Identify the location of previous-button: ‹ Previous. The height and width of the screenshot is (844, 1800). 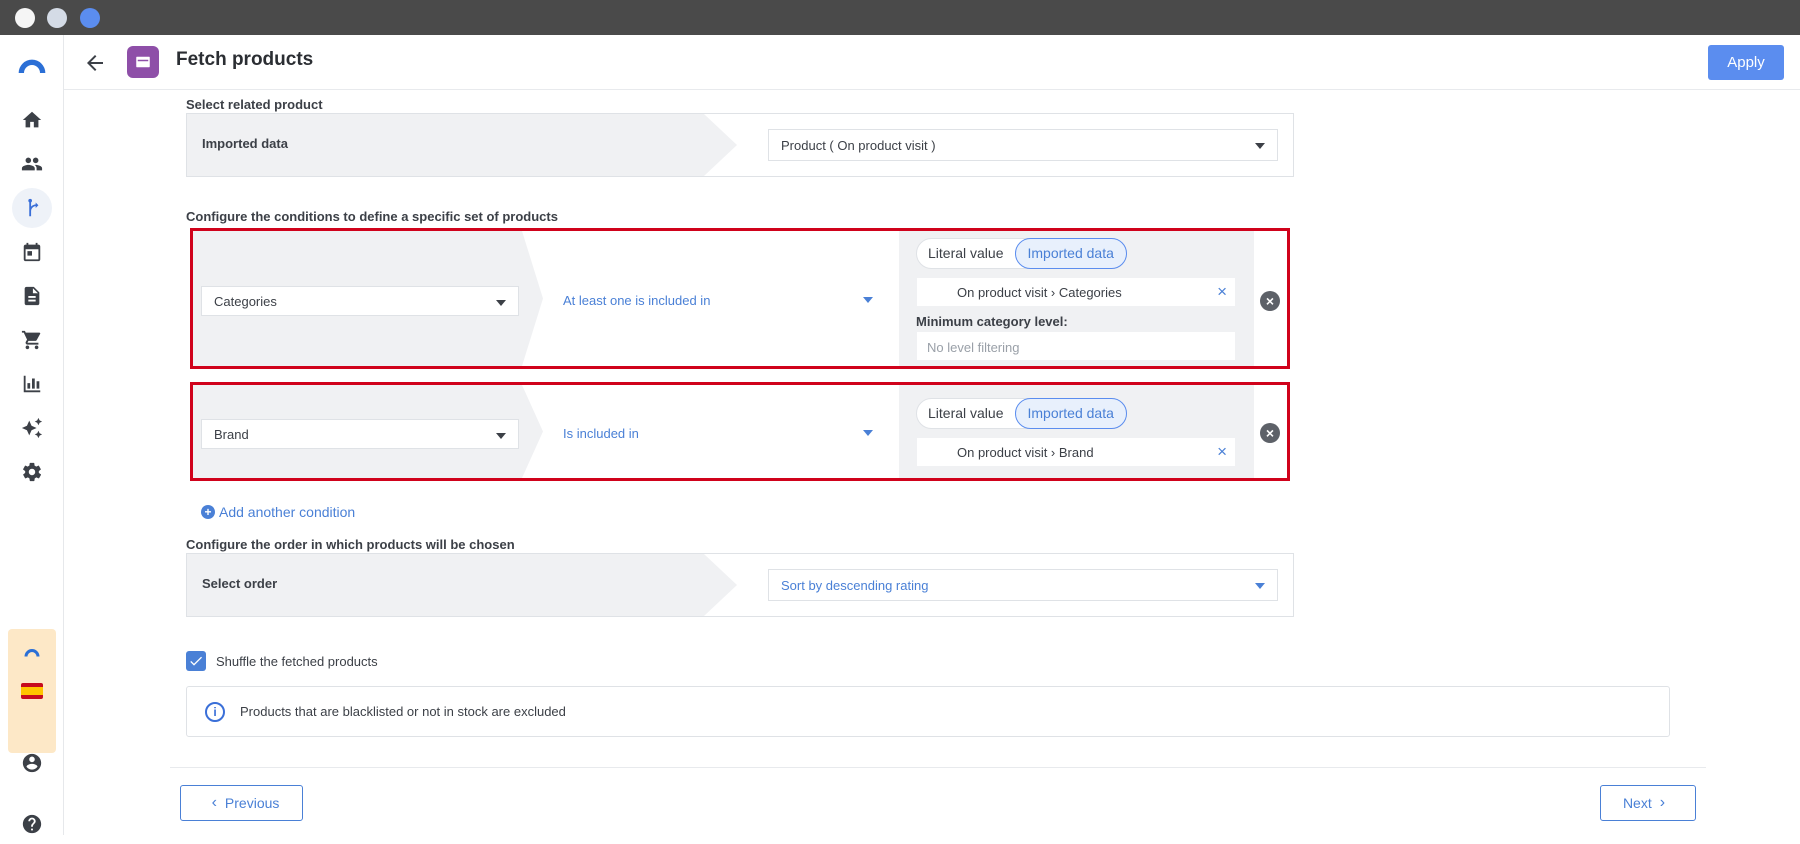
(241, 803).